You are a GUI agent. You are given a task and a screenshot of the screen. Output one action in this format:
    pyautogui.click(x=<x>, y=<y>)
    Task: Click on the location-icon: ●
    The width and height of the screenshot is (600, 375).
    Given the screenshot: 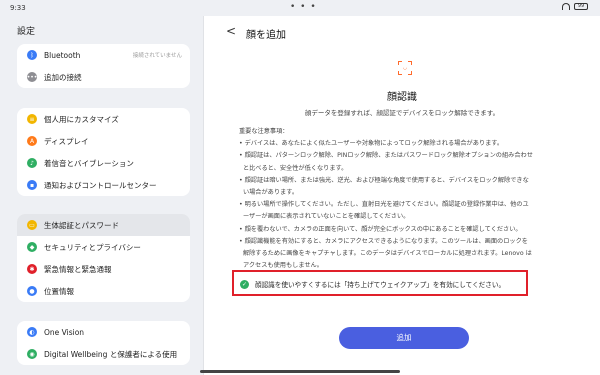 What is the action you would take?
    pyautogui.click(x=32, y=291)
    